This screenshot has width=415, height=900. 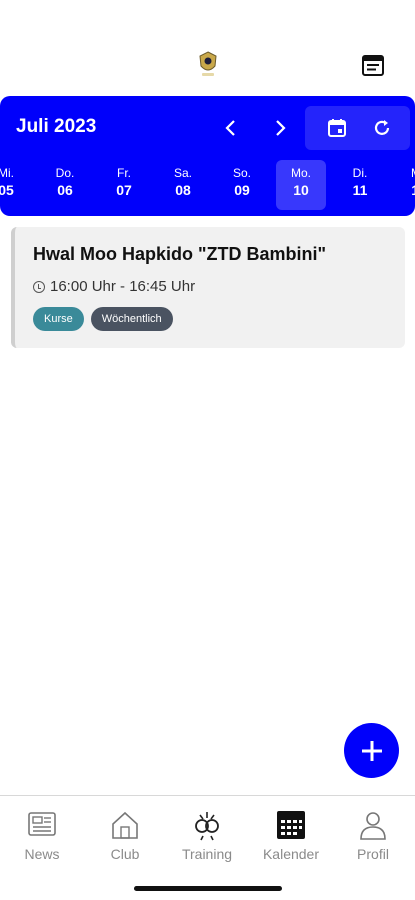 I want to click on day-item: Sa. 08, so click(x=183, y=185).